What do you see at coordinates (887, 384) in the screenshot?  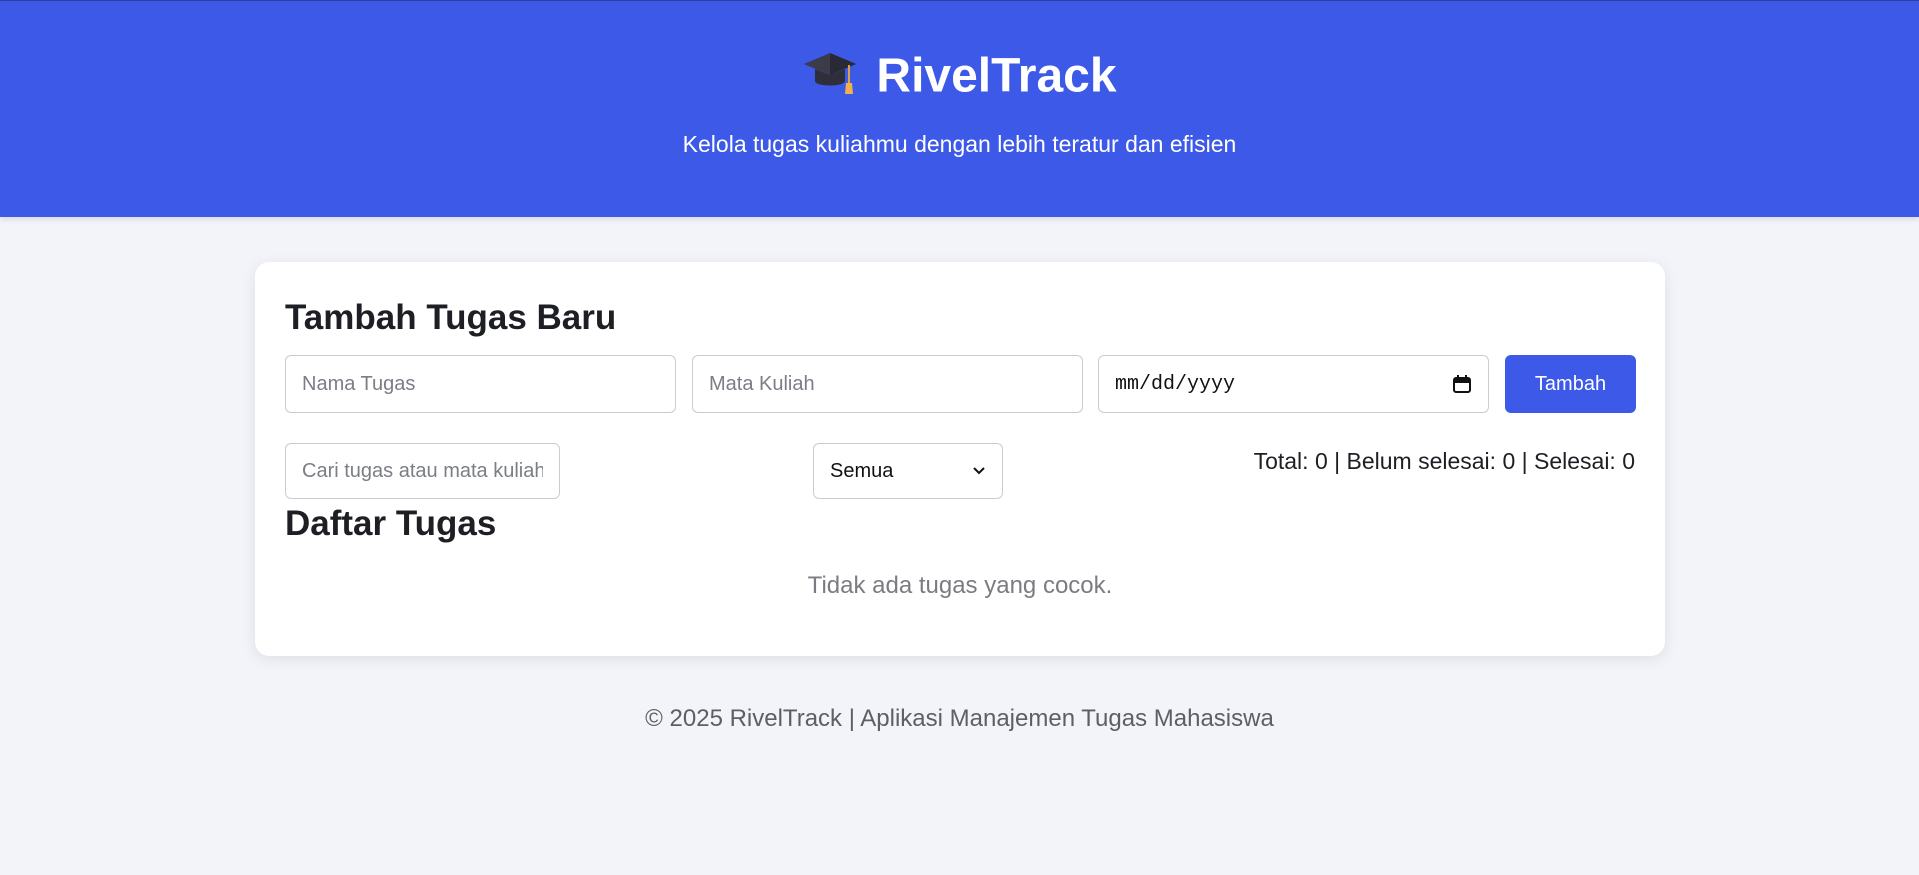 I see `course-input` at bounding box center [887, 384].